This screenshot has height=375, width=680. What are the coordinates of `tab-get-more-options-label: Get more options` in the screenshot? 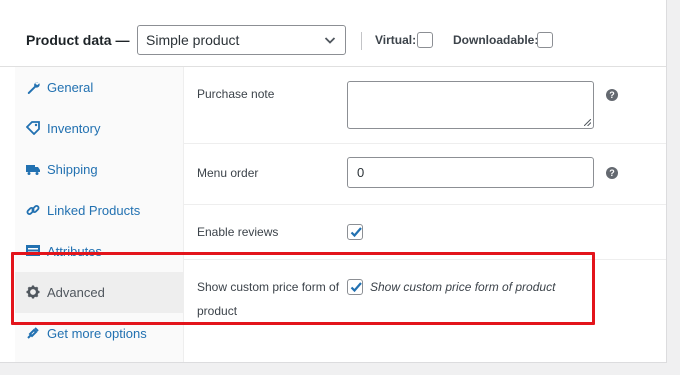 It's located at (97, 333).